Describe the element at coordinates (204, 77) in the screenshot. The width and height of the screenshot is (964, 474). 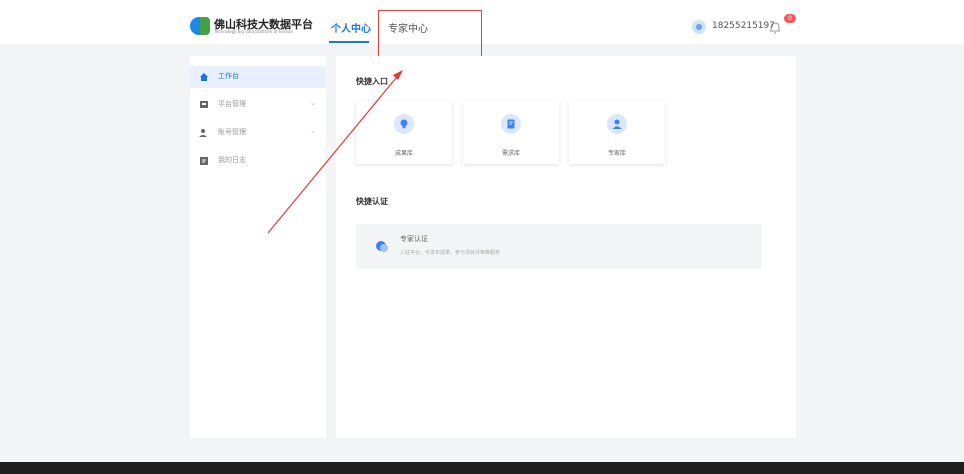
I see `home-icon` at that location.